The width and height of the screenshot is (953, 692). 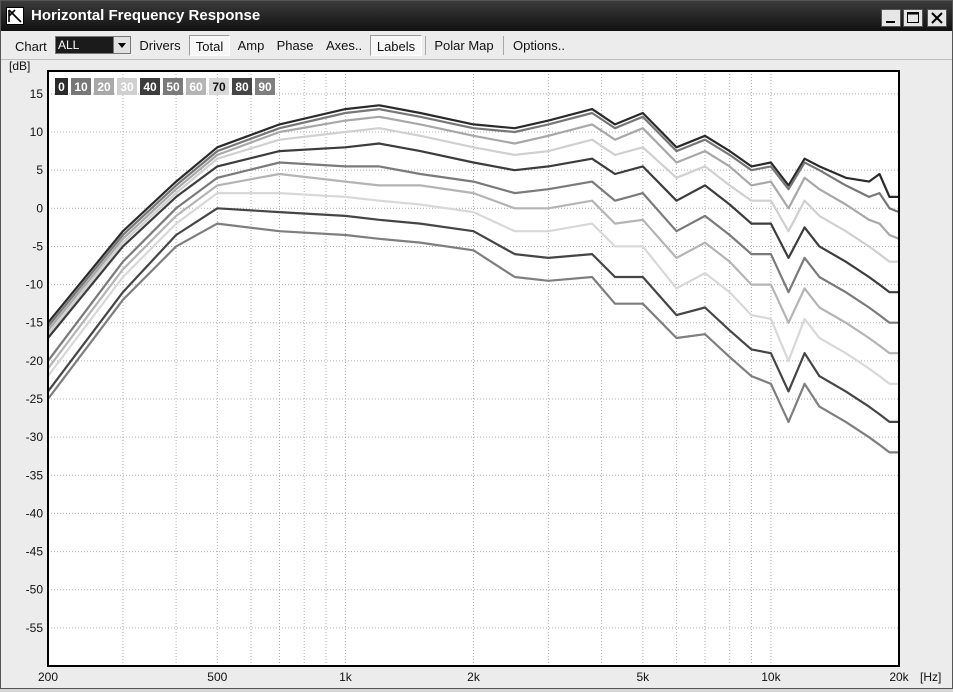 What do you see at coordinates (31, 46) in the screenshot?
I see `chart-label: Chart` at bounding box center [31, 46].